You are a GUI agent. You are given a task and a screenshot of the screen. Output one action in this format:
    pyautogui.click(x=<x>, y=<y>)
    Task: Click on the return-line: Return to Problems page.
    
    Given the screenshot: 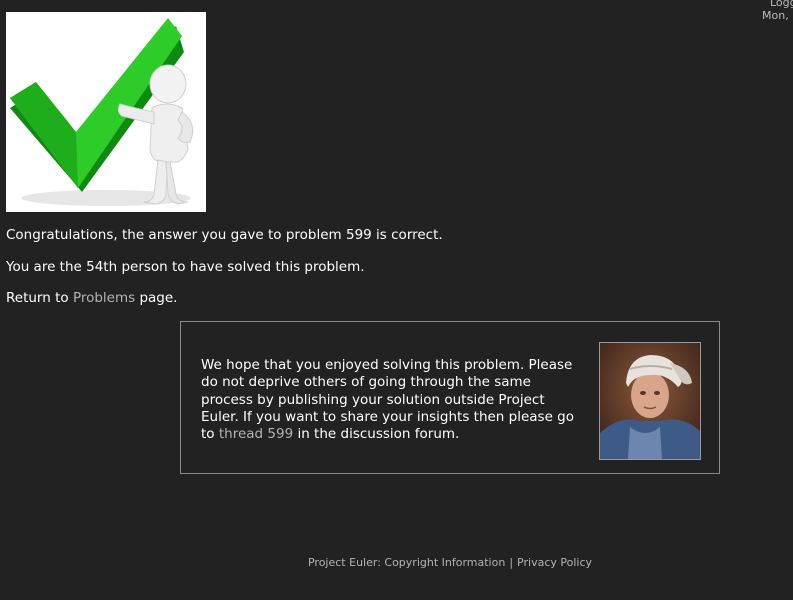 What is the action you would take?
    pyautogui.click(x=91, y=298)
    